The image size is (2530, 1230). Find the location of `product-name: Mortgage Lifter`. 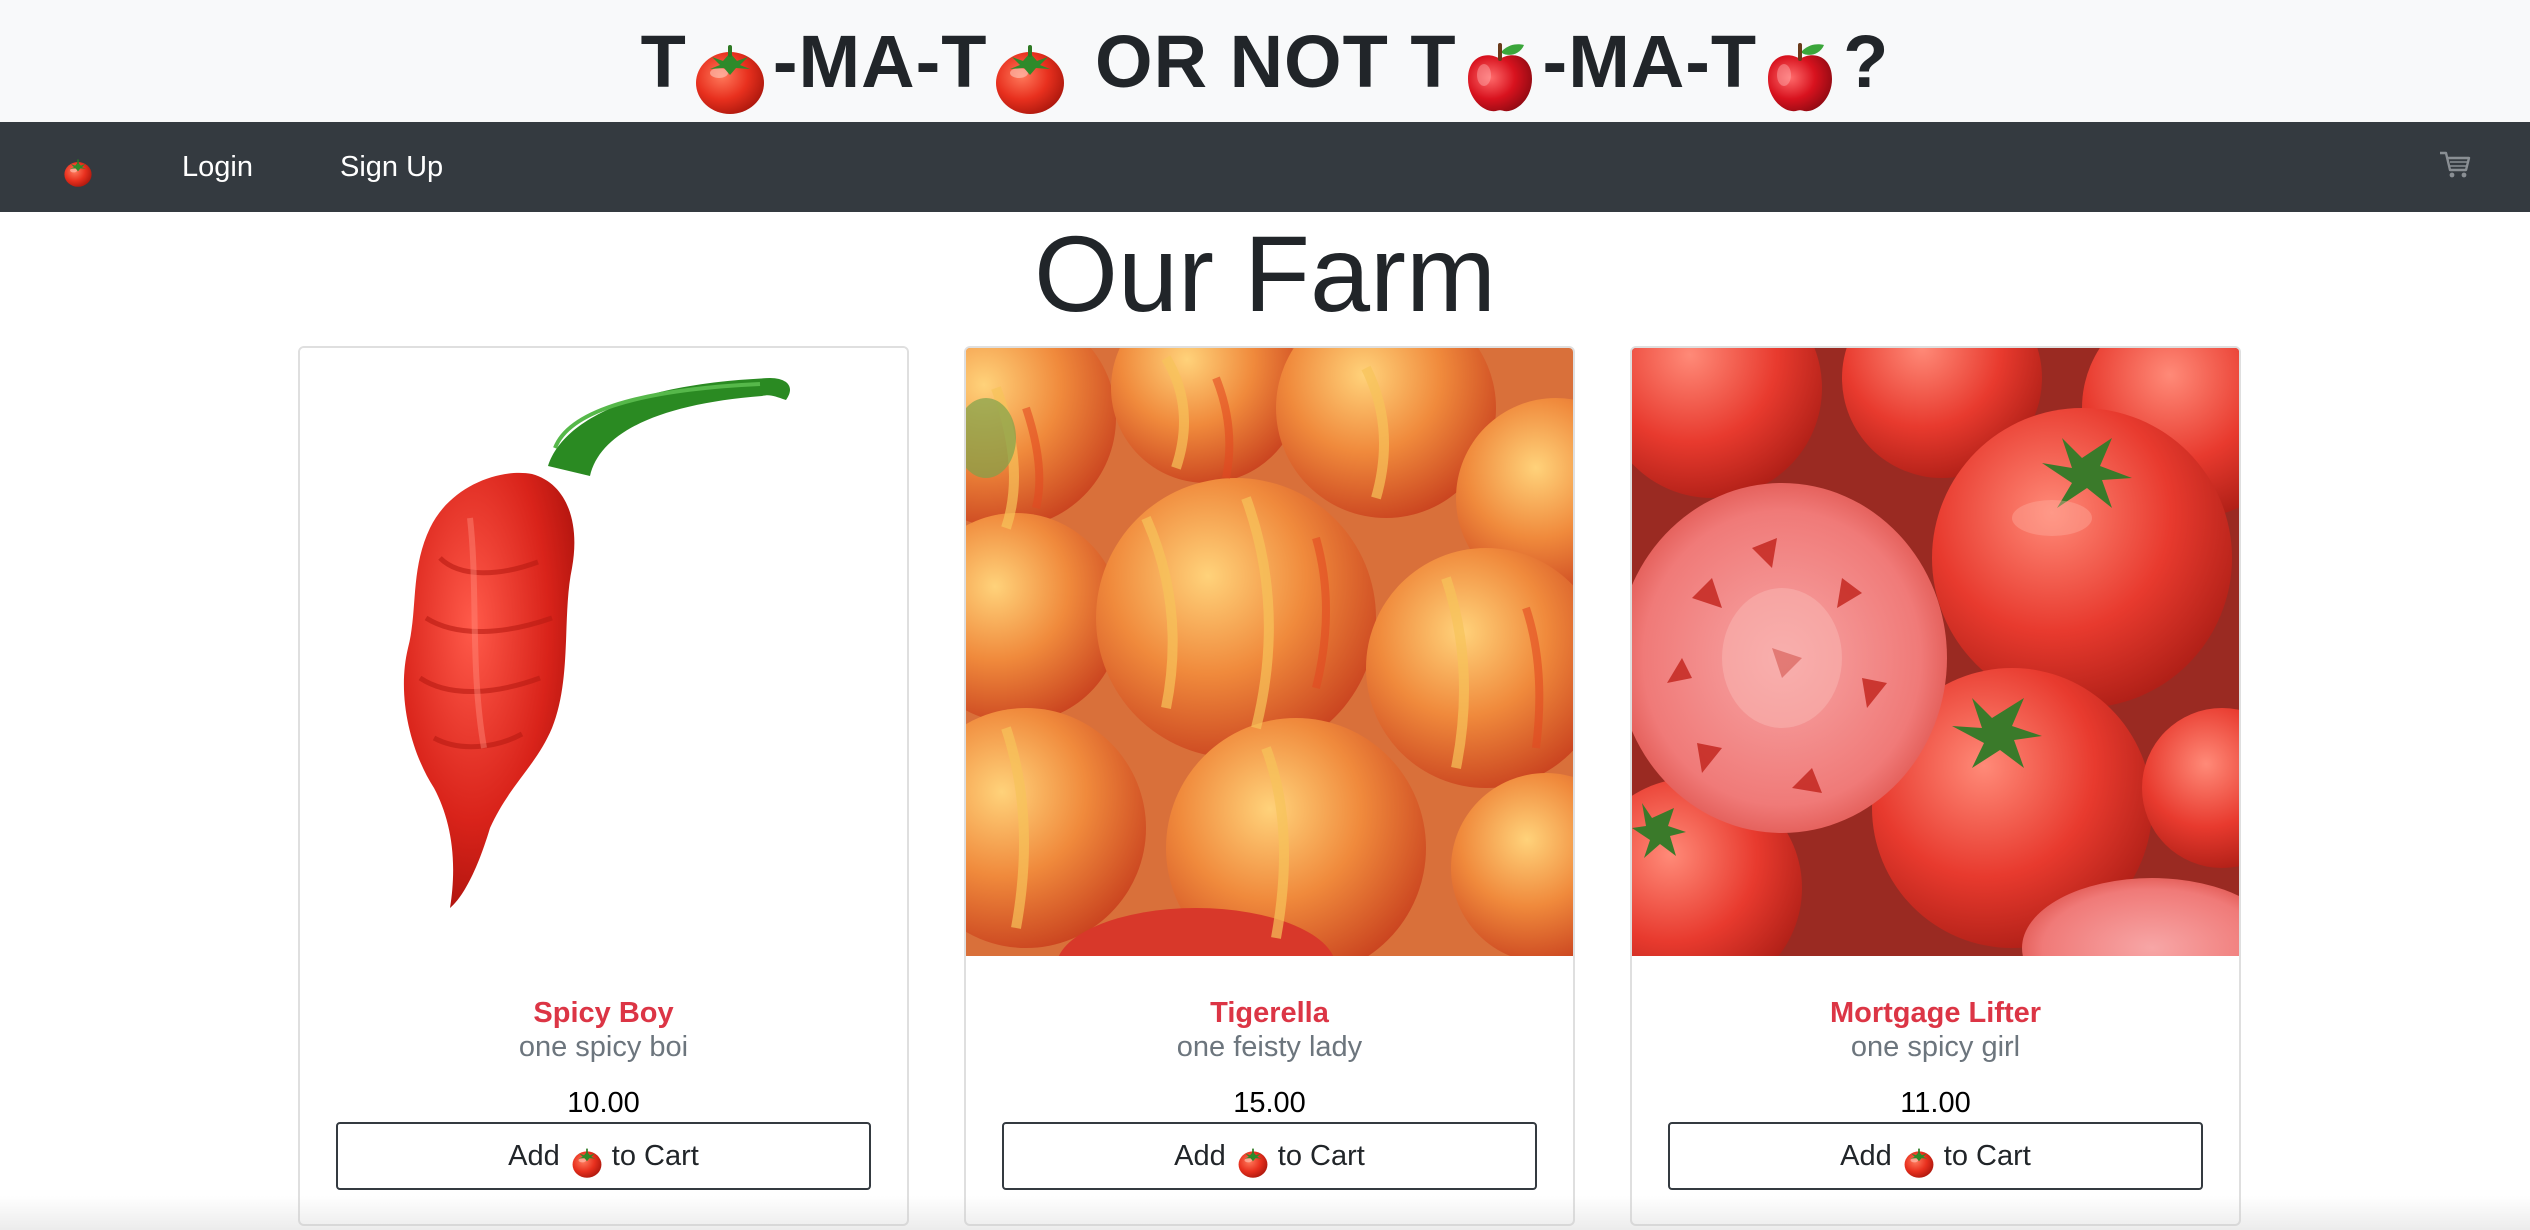

product-name: Mortgage Lifter is located at coordinates (1935, 1013).